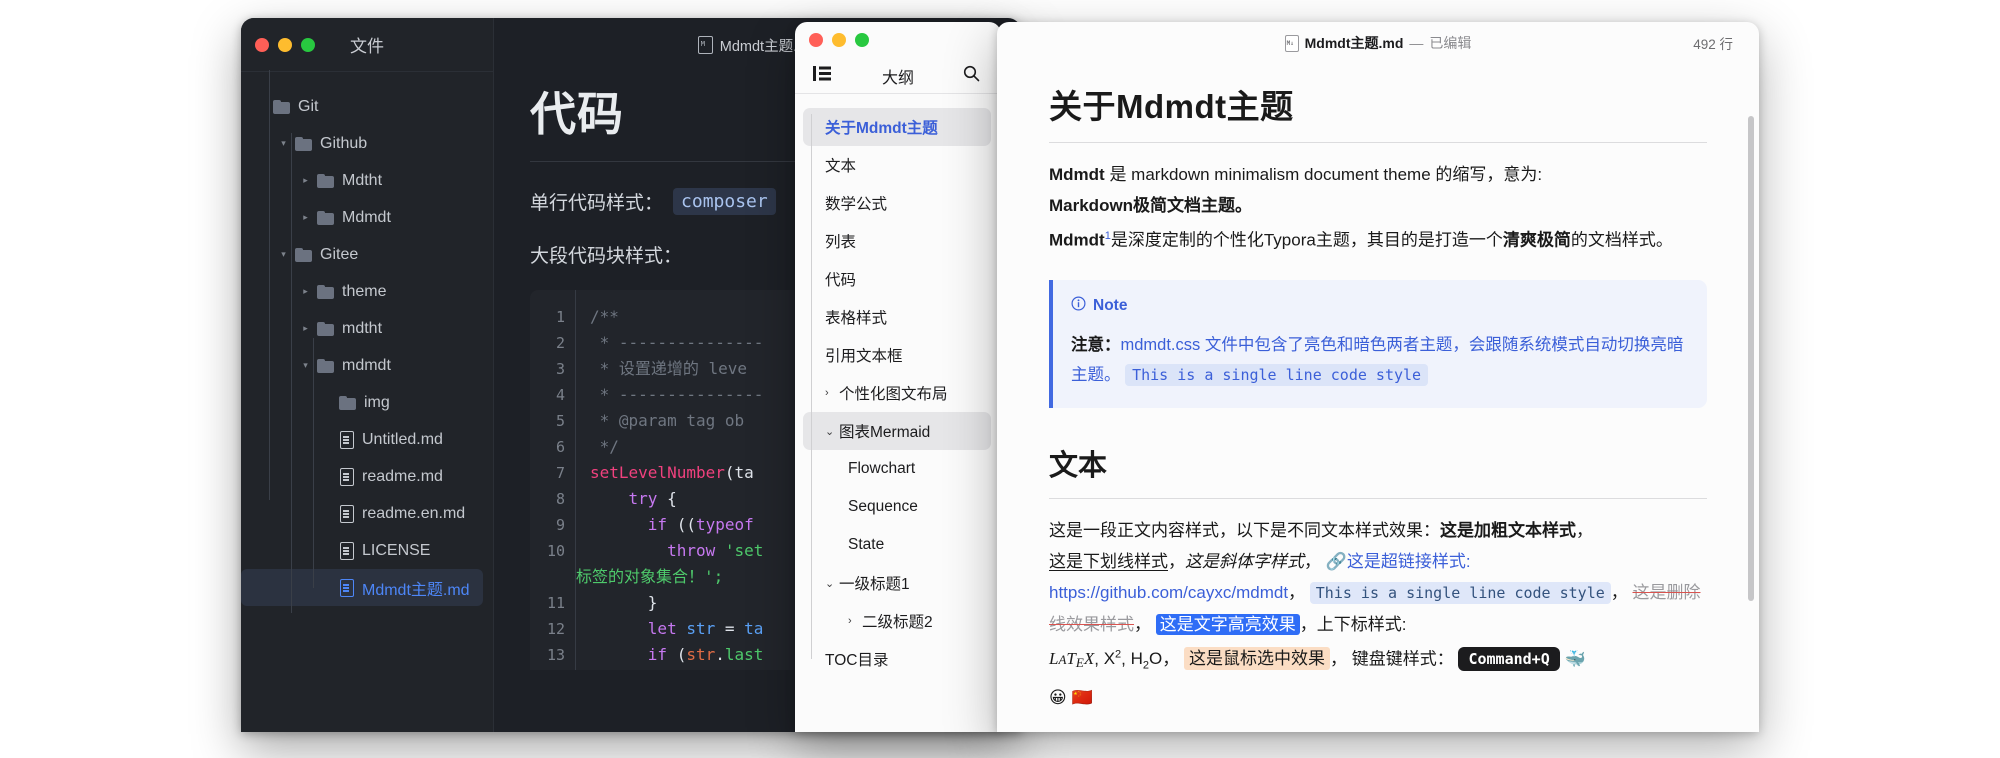  Describe the element at coordinates (1409, 561) in the screenshot. I see `styles-link-label: 这是超链接样式:` at that location.